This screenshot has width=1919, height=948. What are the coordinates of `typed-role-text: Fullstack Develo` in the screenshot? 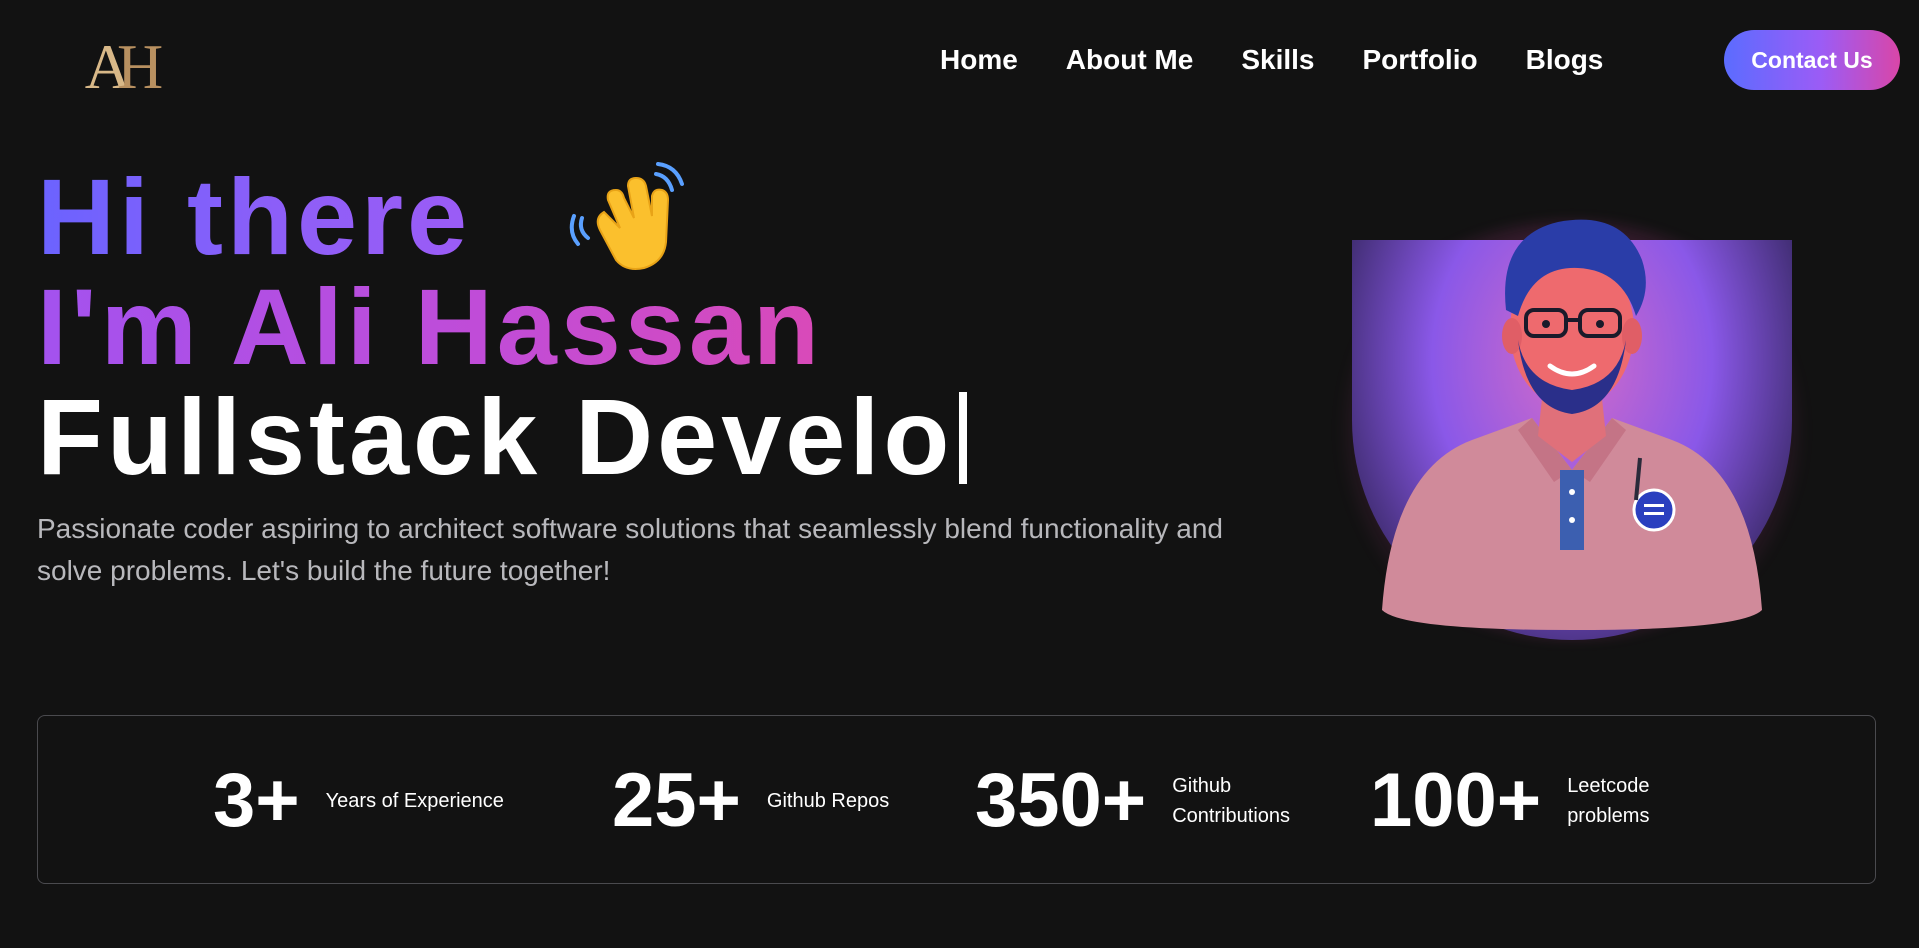 It's located at (495, 436).